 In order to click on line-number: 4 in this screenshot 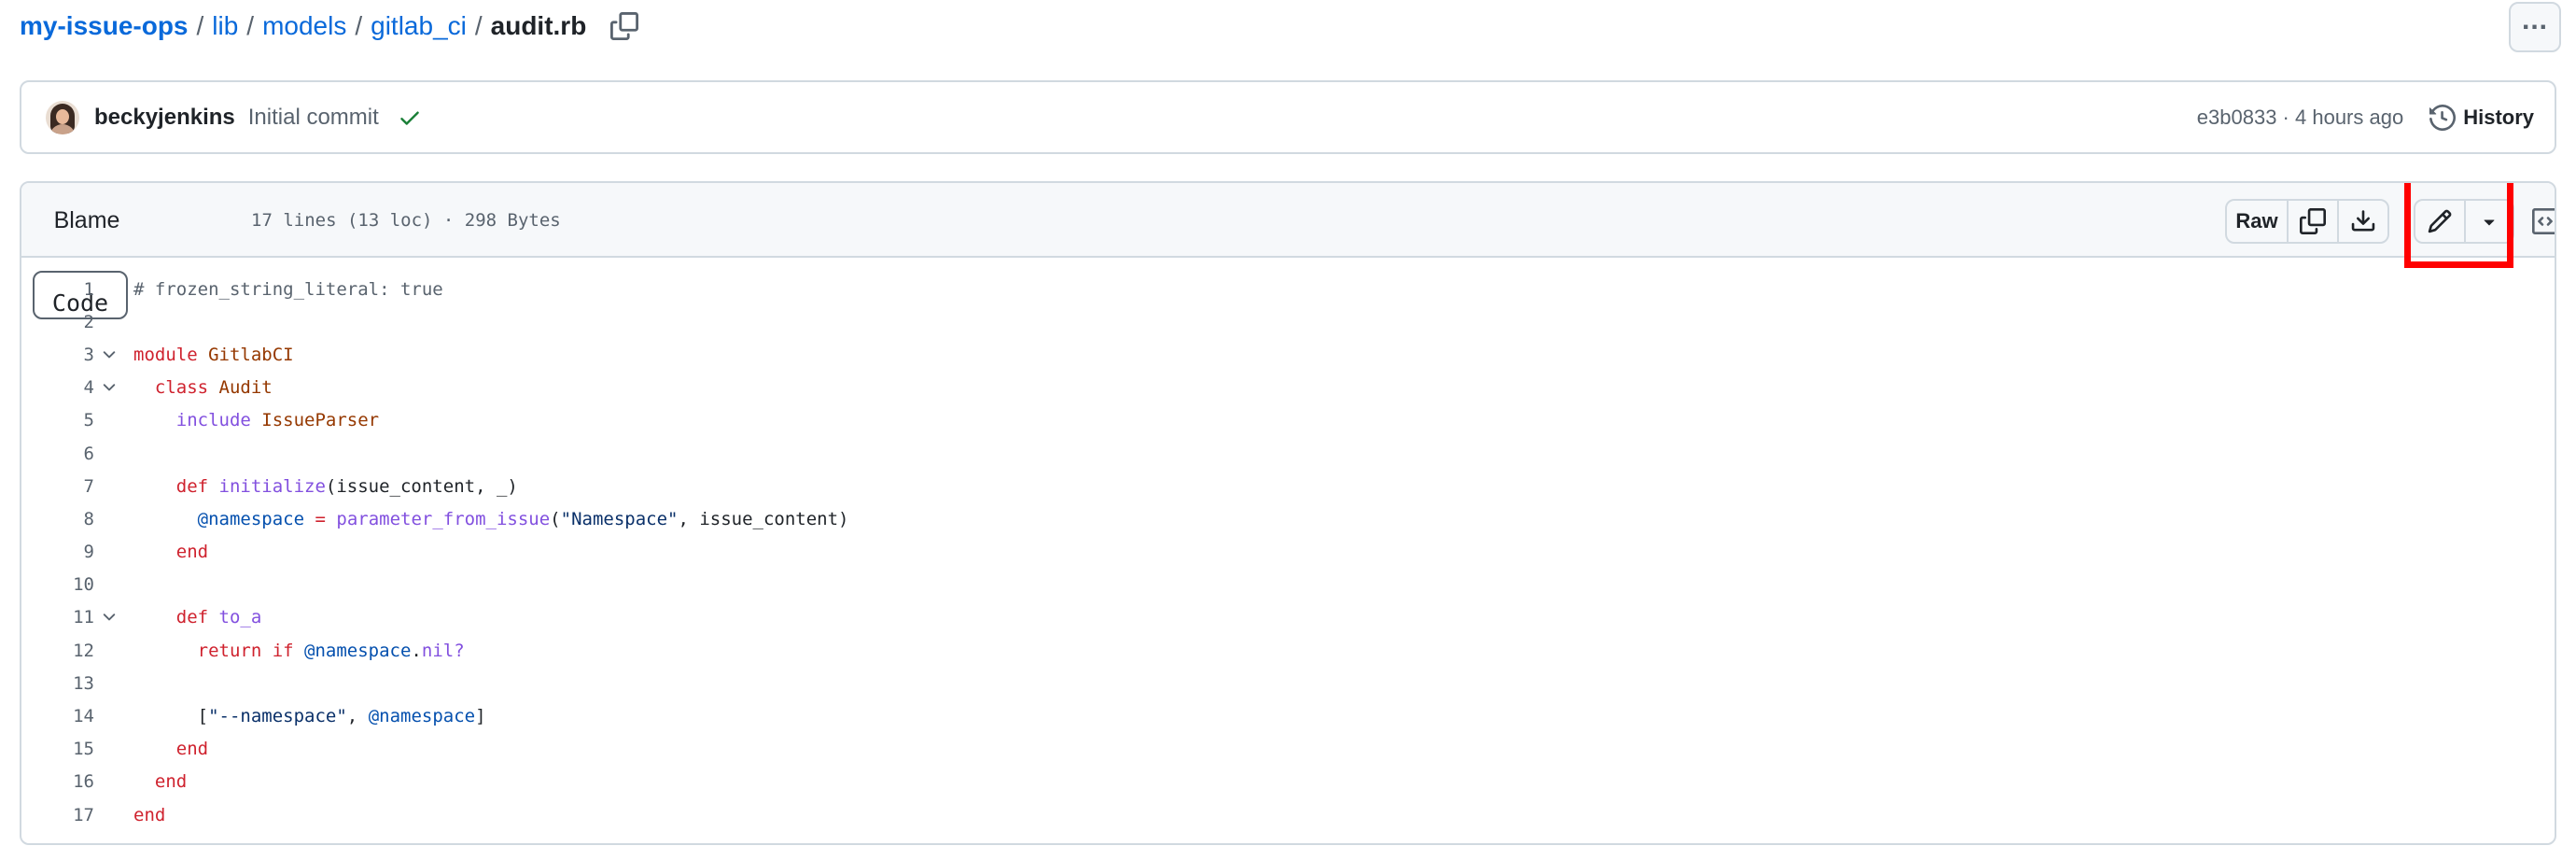, I will do `click(57, 388)`.